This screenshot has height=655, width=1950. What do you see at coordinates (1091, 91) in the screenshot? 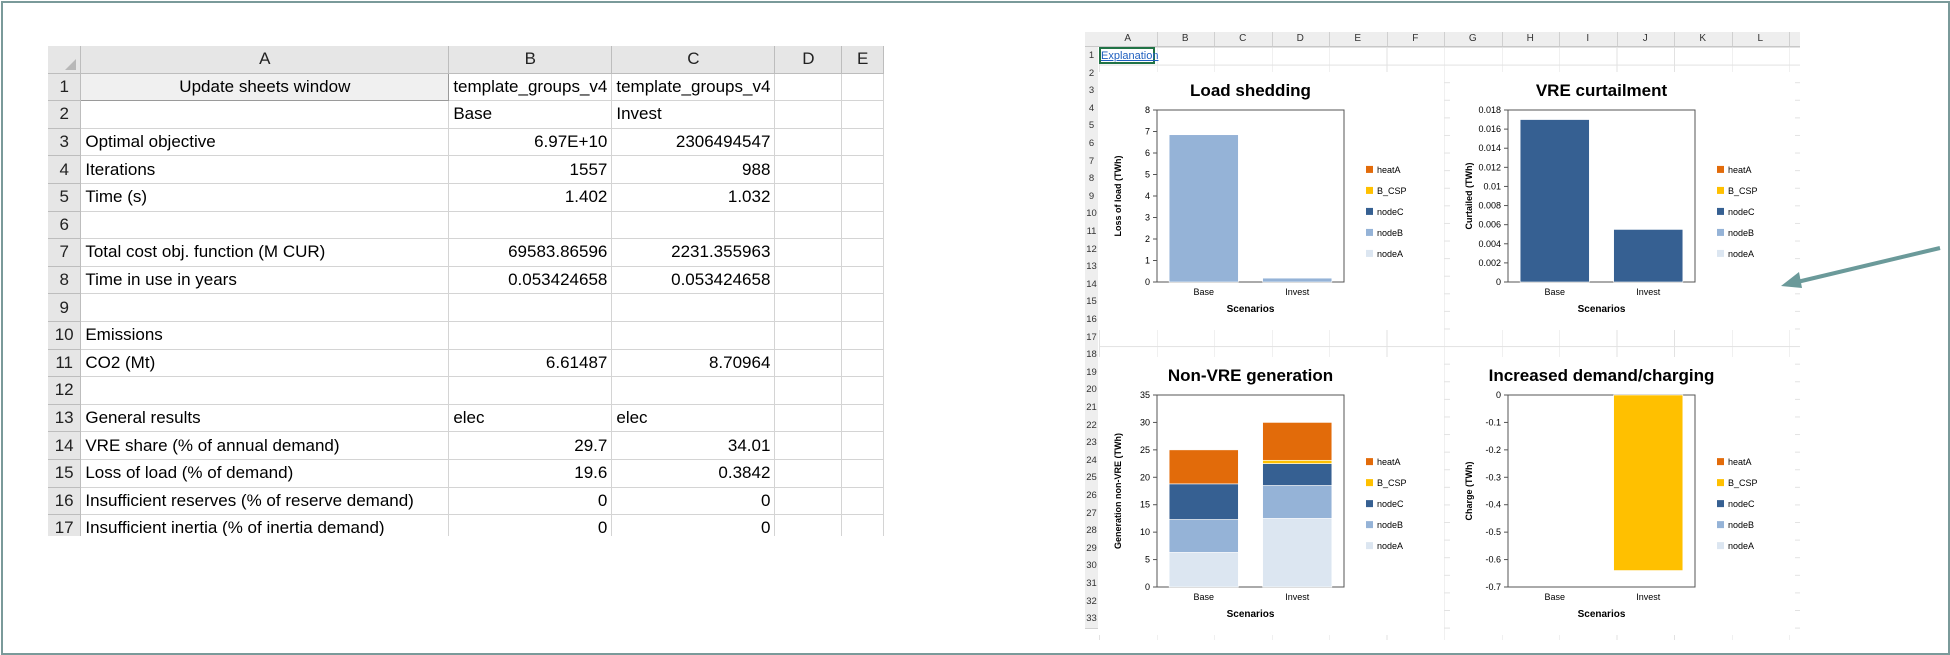
I see `workbook-row-header: 3` at bounding box center [1091, 91].